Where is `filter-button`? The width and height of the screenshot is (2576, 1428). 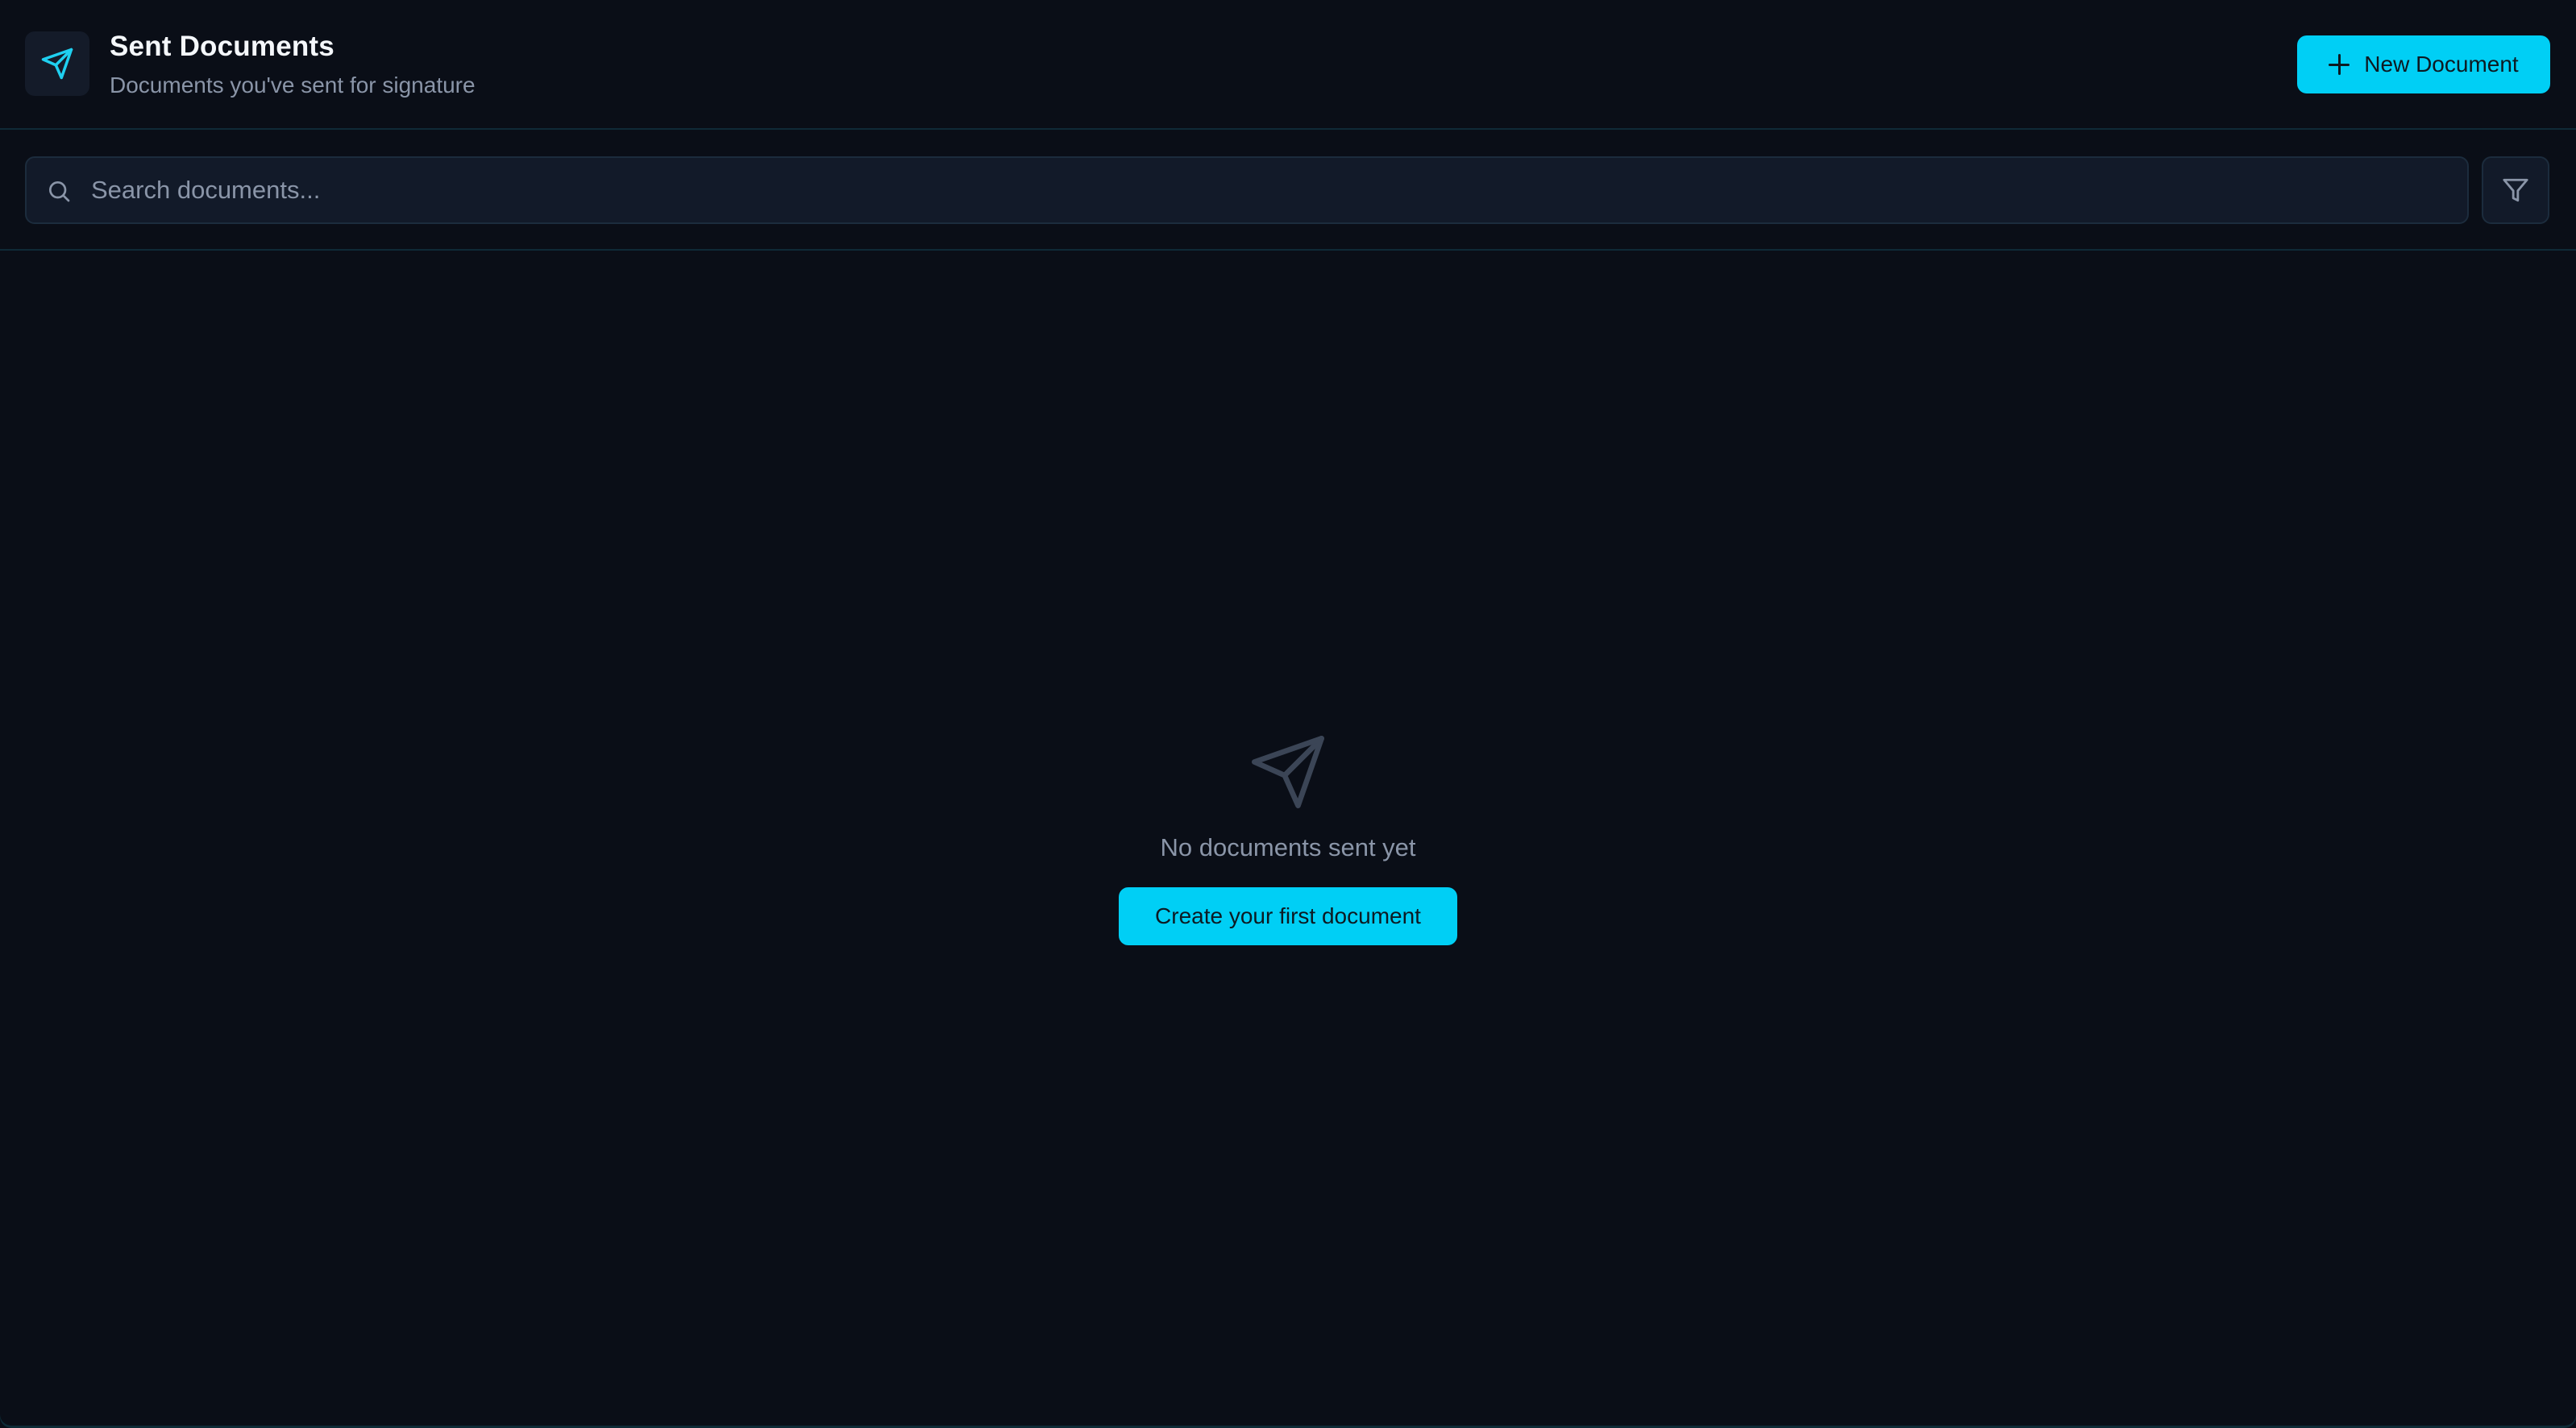
filter-button is located at coordinates (2515, 190).